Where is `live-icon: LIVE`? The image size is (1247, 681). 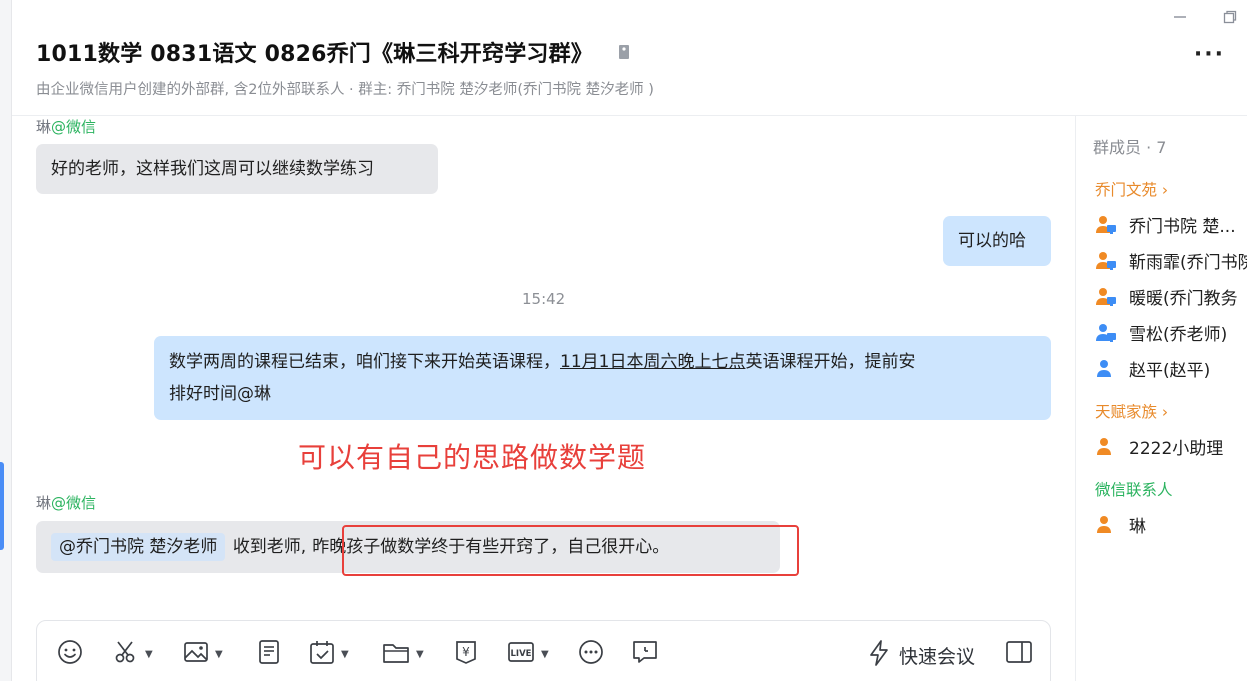 live-icon: LIVE is located at coordinates (521, 654).